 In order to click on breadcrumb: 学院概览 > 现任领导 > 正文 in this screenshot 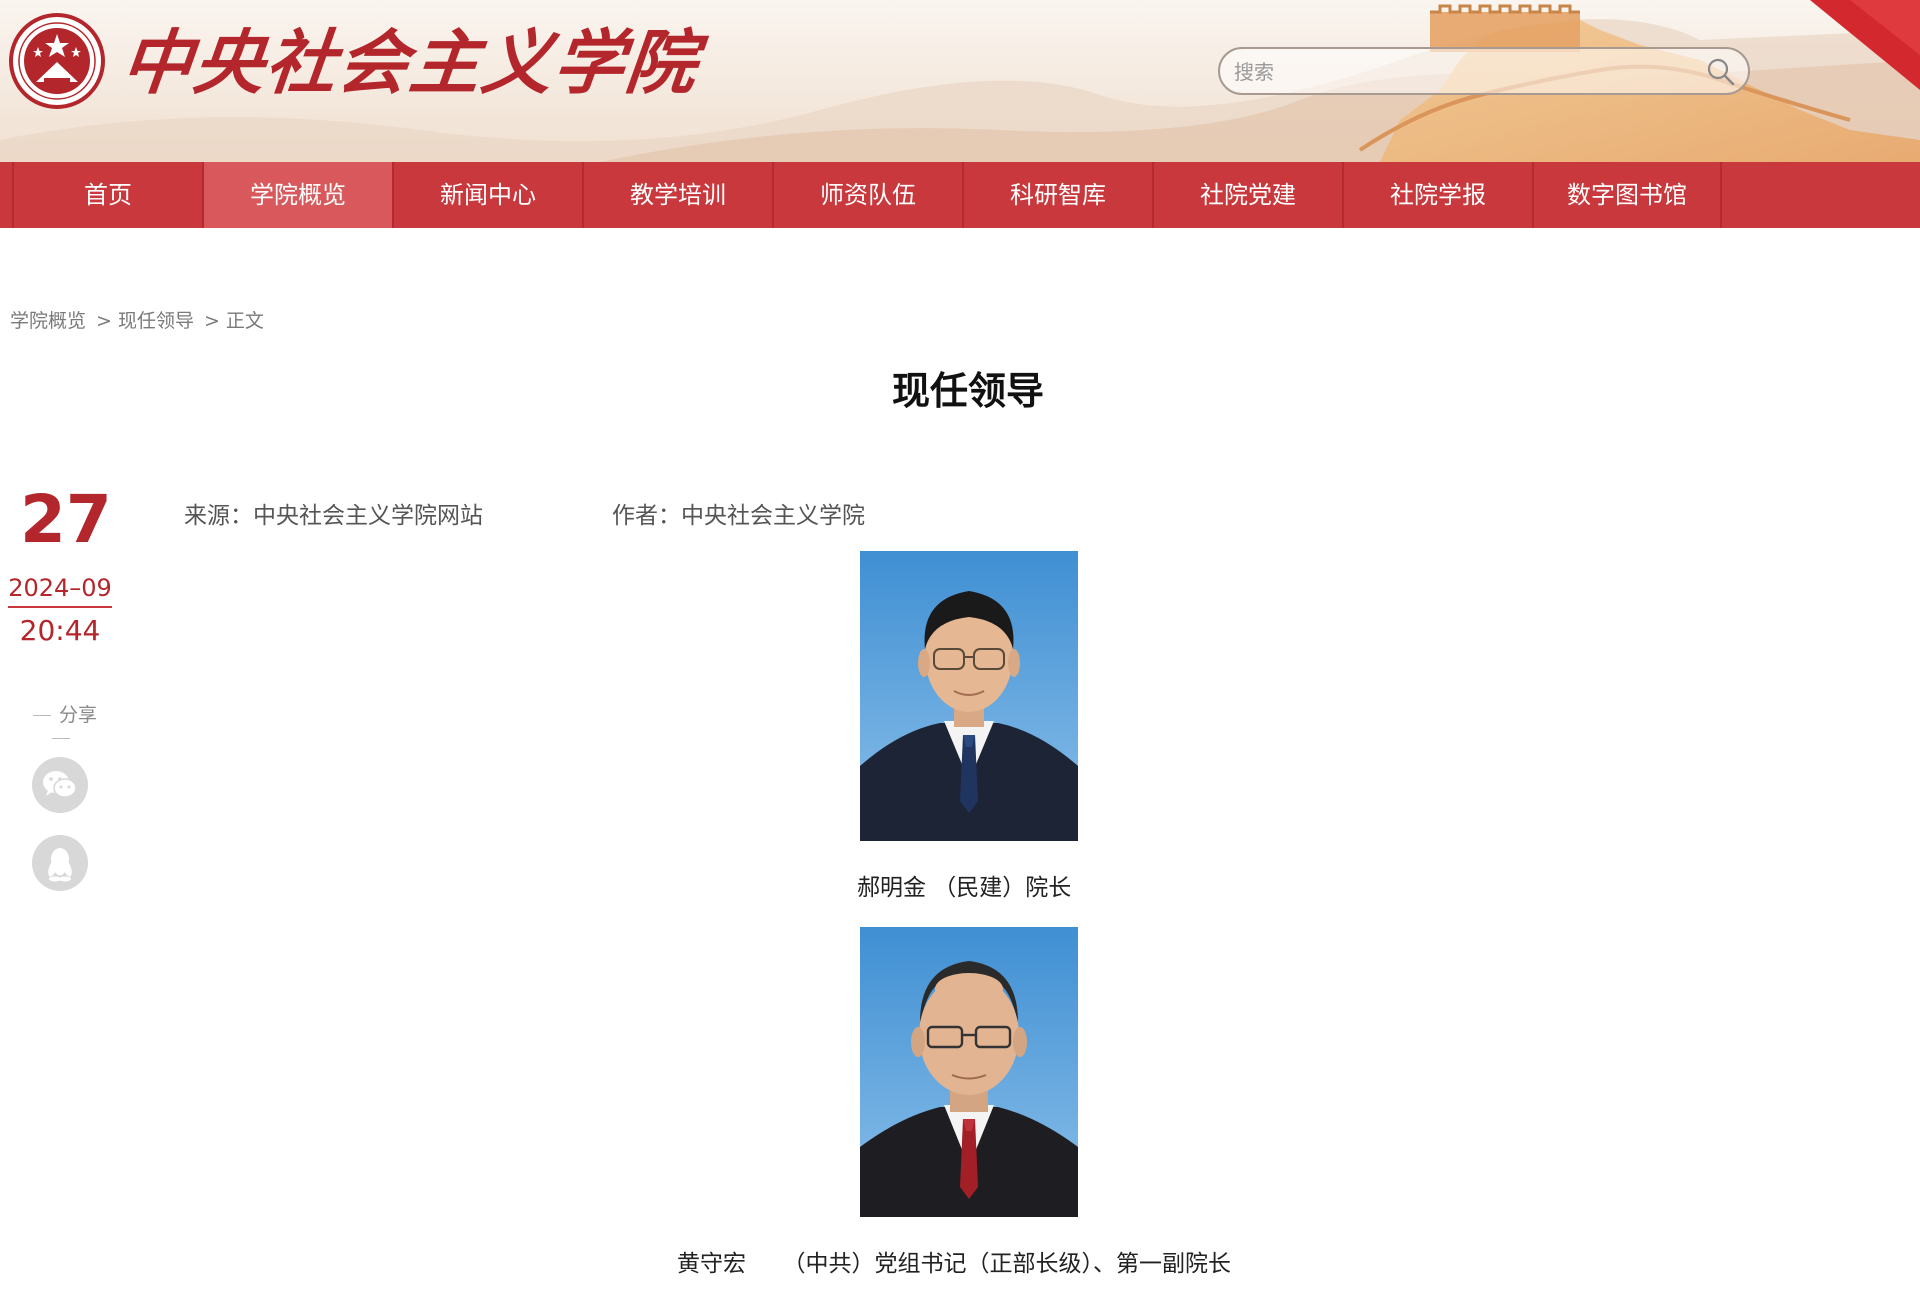, I will do `click(139, 319)`.